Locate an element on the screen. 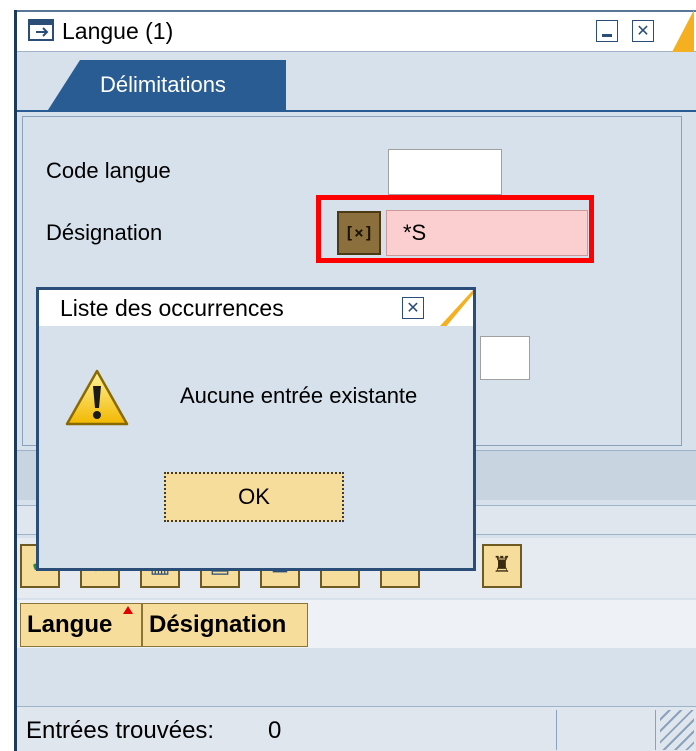 This screenshot has height=751, width=696. code-langue-input is located at coordinates (445, 172).